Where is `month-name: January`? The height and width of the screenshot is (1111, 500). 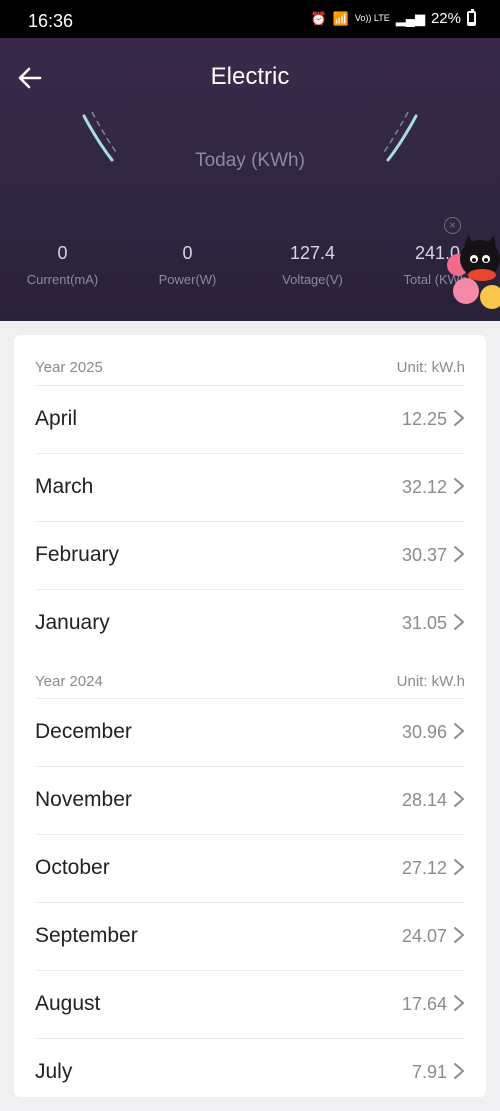
month-name: January is located at coordinates (72, 622).